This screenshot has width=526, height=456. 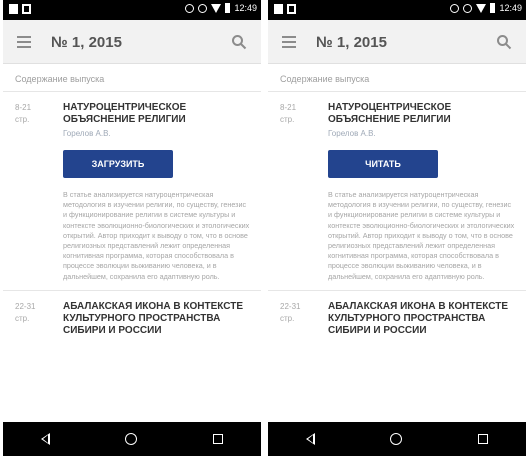 What do you see at coordinates (118, 164) in the screenshot?
I see `download-button: ЗАГРУЗИТЬ` at bounding box center [118, 164].